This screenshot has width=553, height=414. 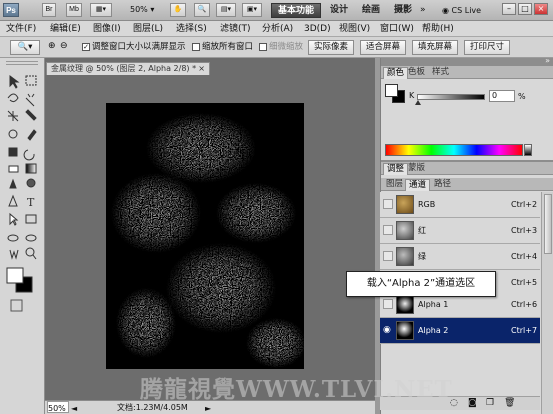 I want to click on channel-row-red: 红 Ctrl+3, so click(x=460, y=231).